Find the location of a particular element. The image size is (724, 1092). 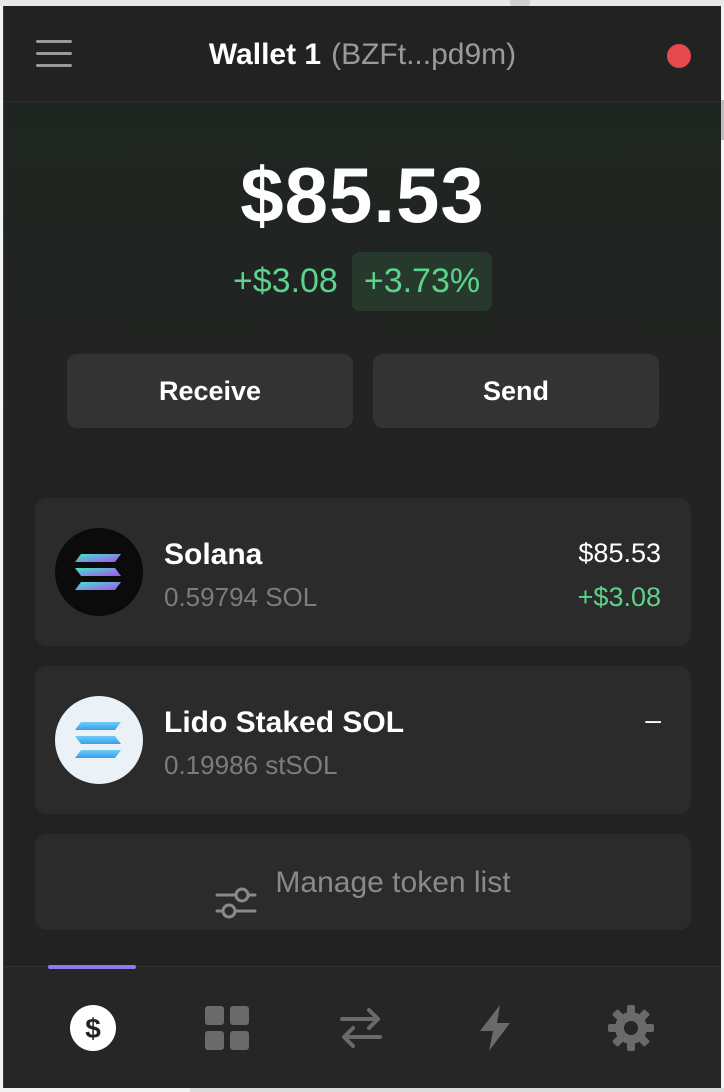

send-button: Send is located at coordinates (516, 391).